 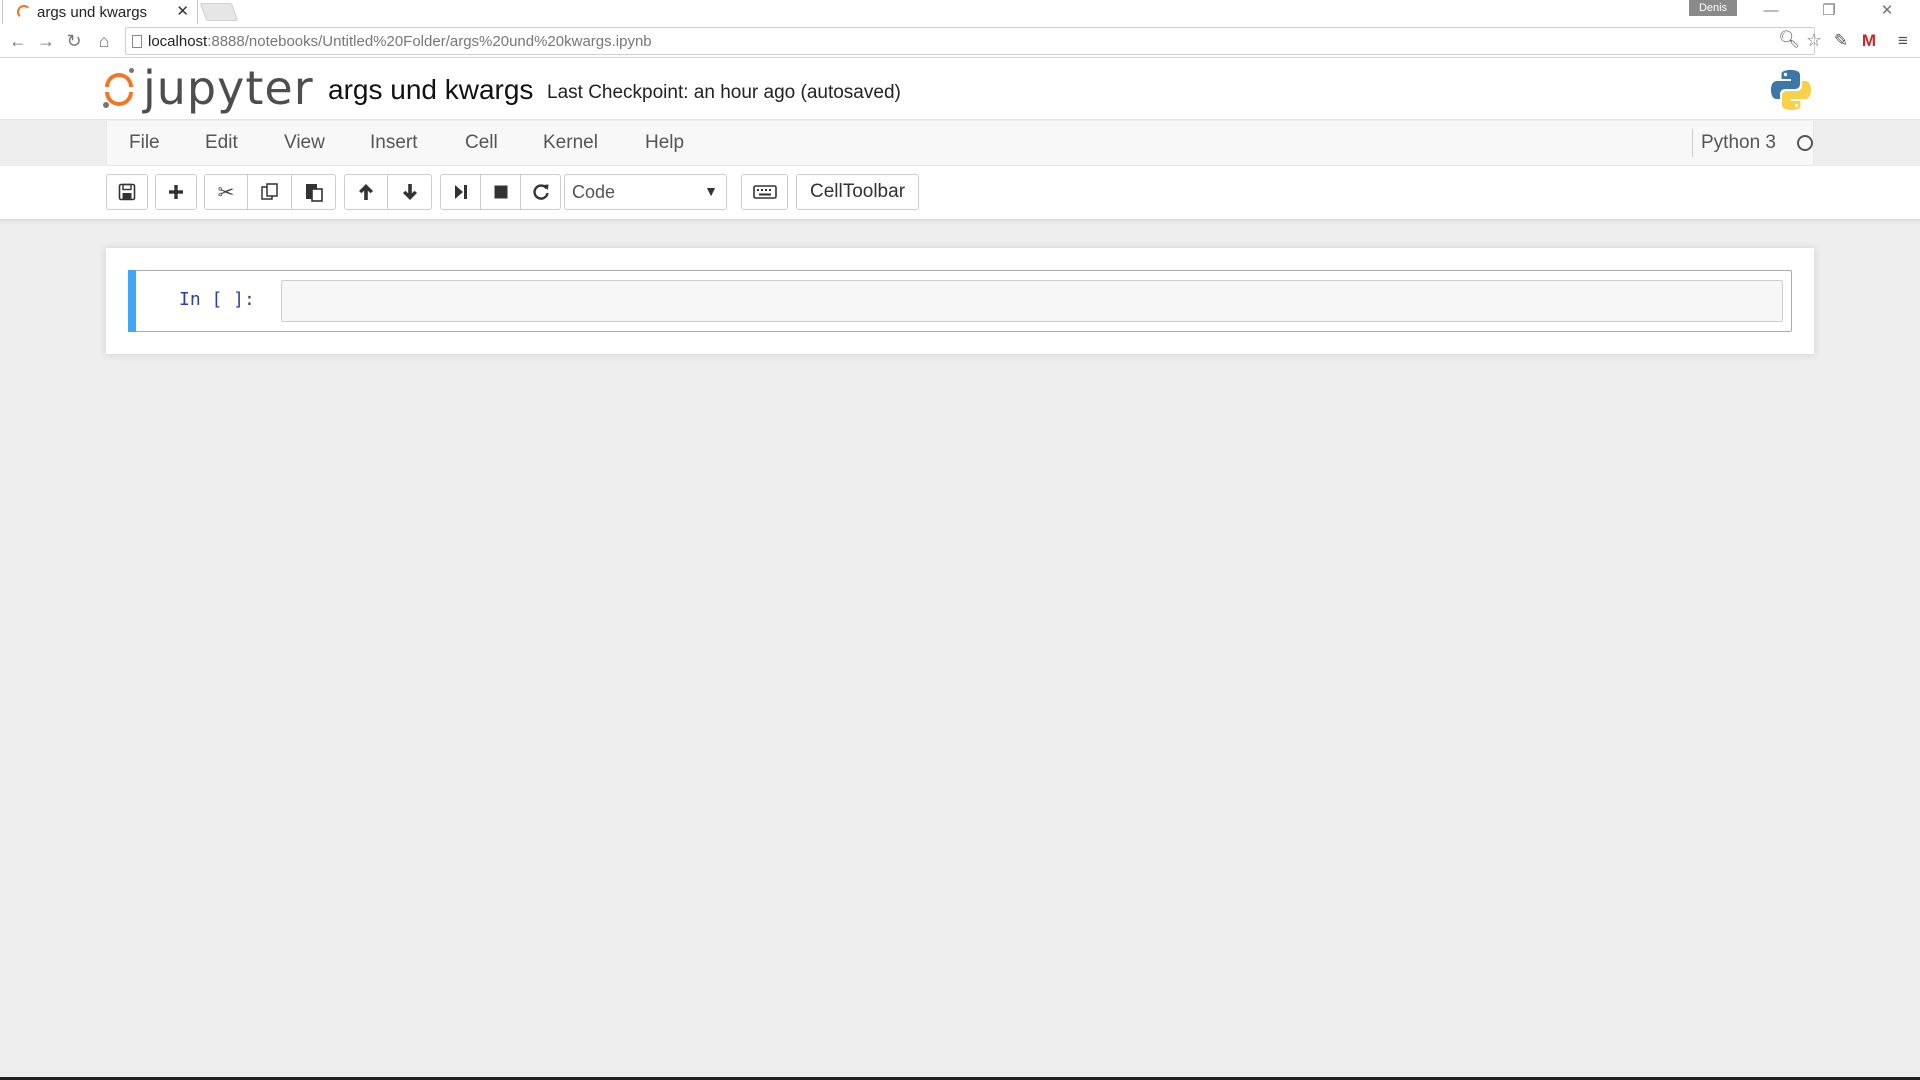 I want to click on browser-tab: args und kwargs ✕, so click(x=100, y=12).